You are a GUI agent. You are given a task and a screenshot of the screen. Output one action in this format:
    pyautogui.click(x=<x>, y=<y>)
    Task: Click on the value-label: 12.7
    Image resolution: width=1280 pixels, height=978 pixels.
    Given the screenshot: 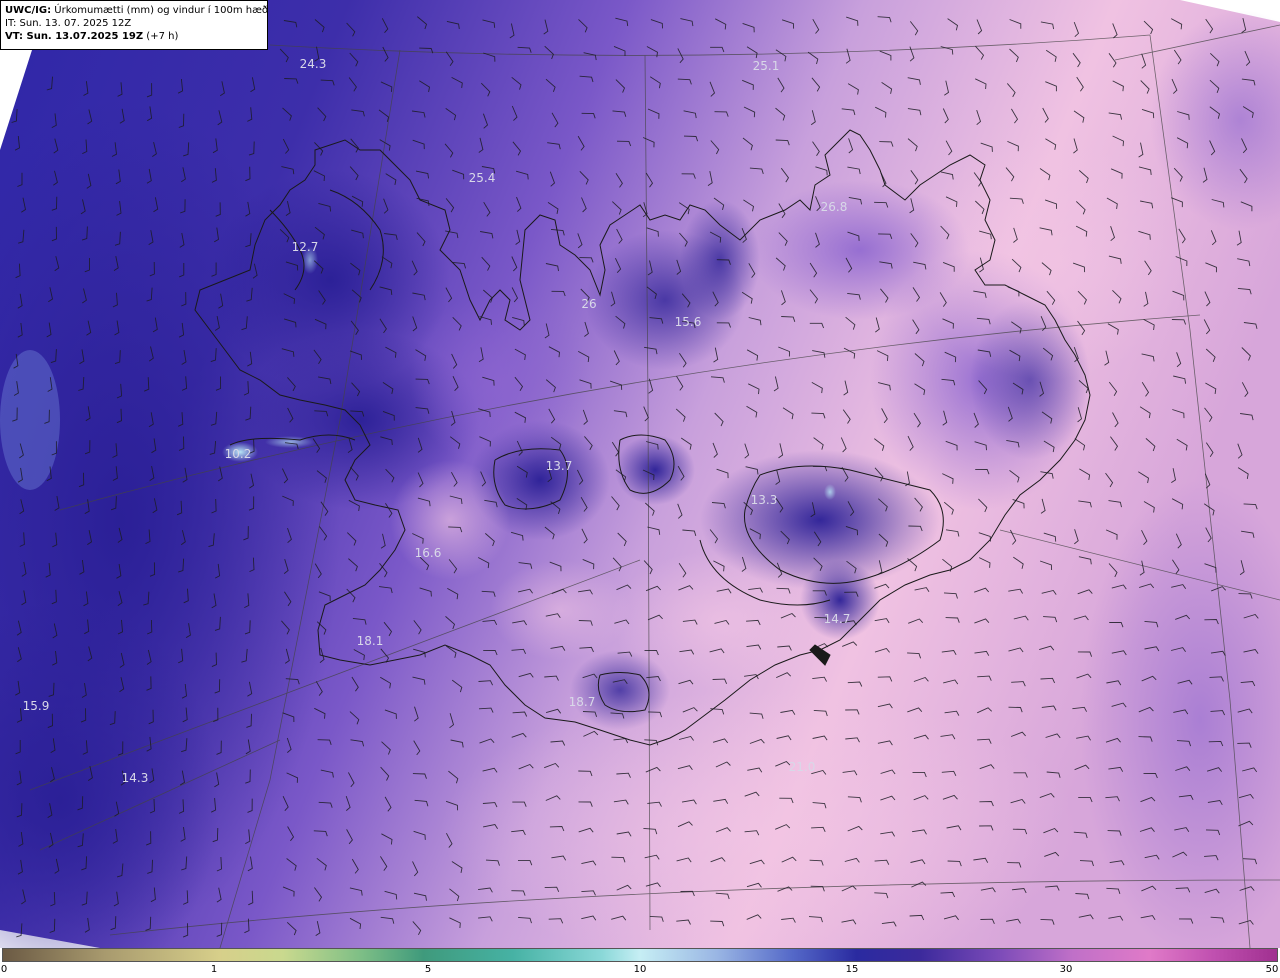 What is the action you would take?
    pyautogui.click(x=305, y=247)
    